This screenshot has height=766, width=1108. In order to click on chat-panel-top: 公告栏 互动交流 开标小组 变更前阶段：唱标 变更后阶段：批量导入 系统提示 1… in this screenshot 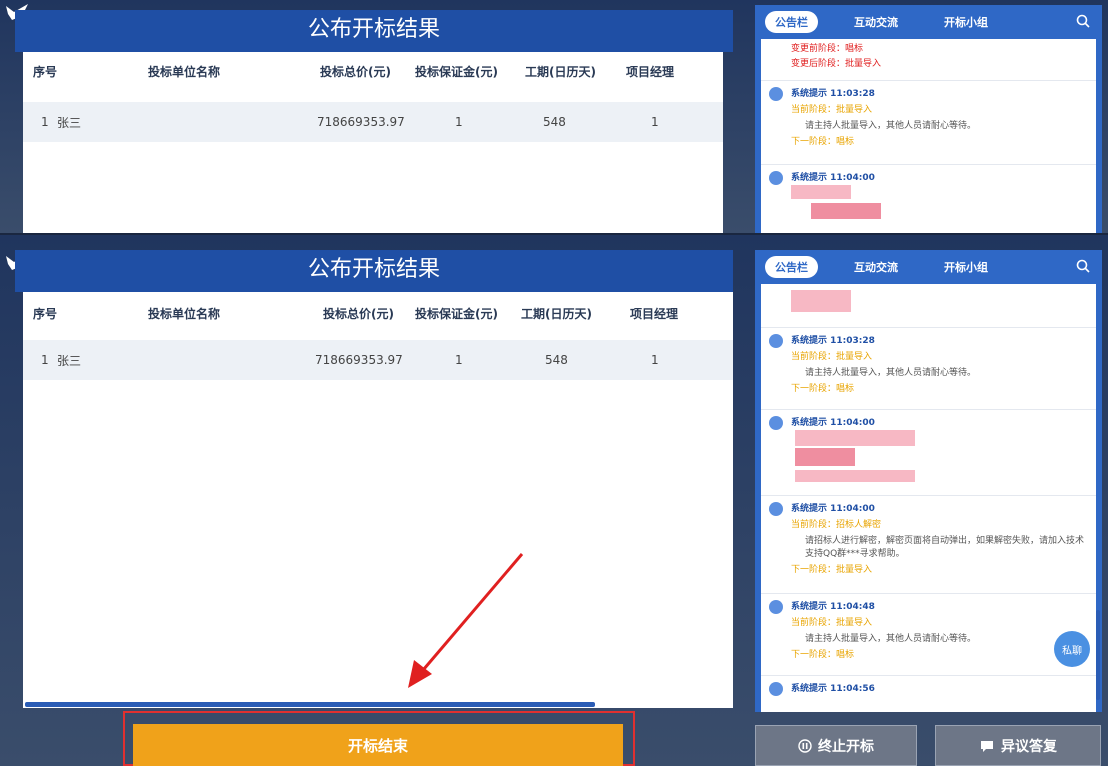, I will do `click(928, 119)`.